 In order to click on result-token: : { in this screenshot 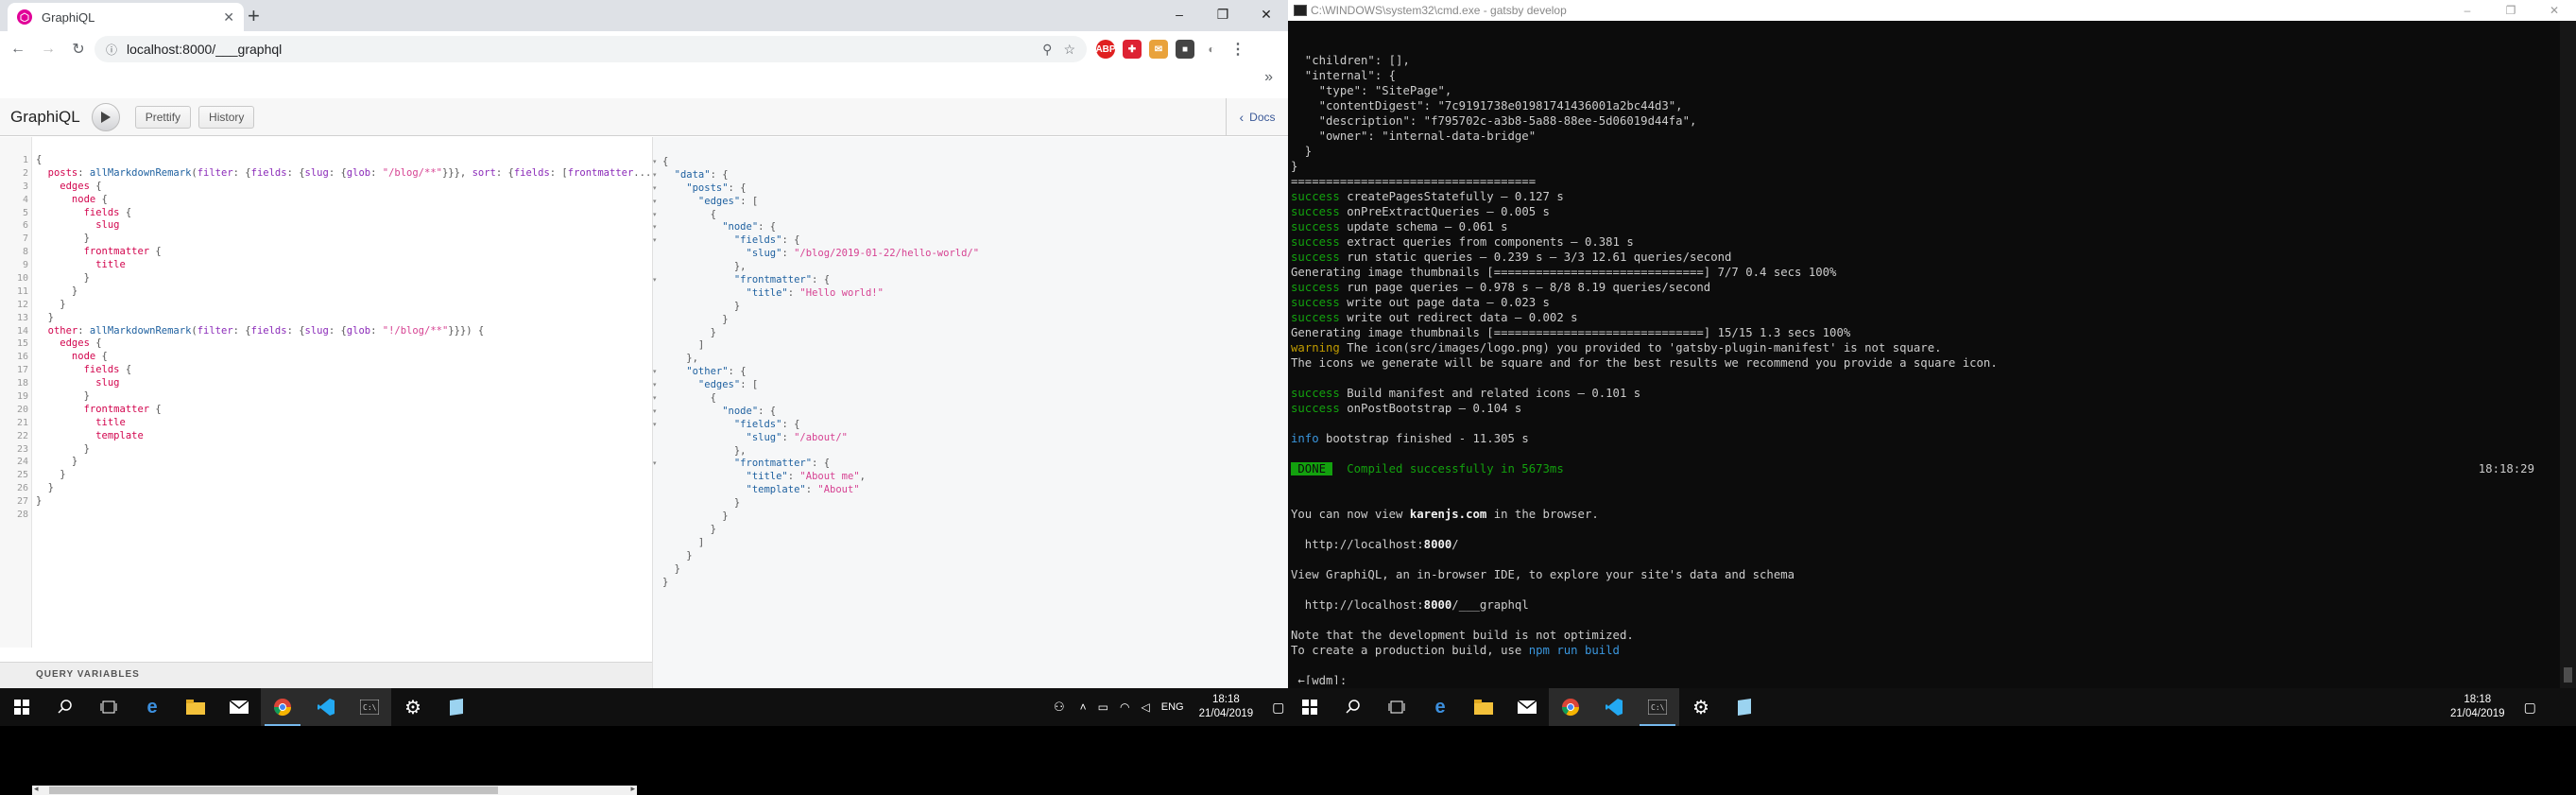, I will do `click(737, 372)`.